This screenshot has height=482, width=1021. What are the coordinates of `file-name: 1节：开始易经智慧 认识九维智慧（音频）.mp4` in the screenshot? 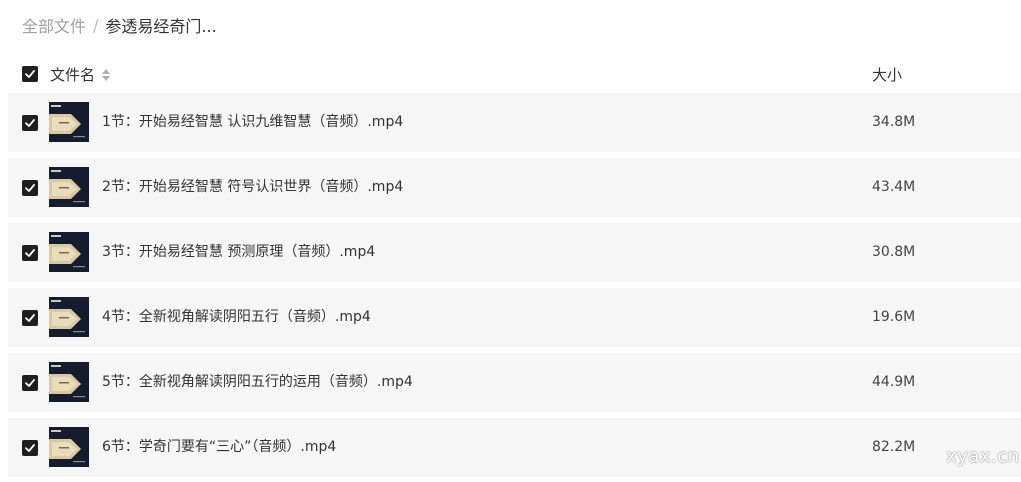 It's located at (252, 122).